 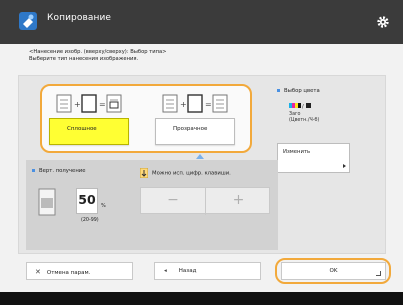 I want to click on value-range: (20-99), so click(x=90, y=220).